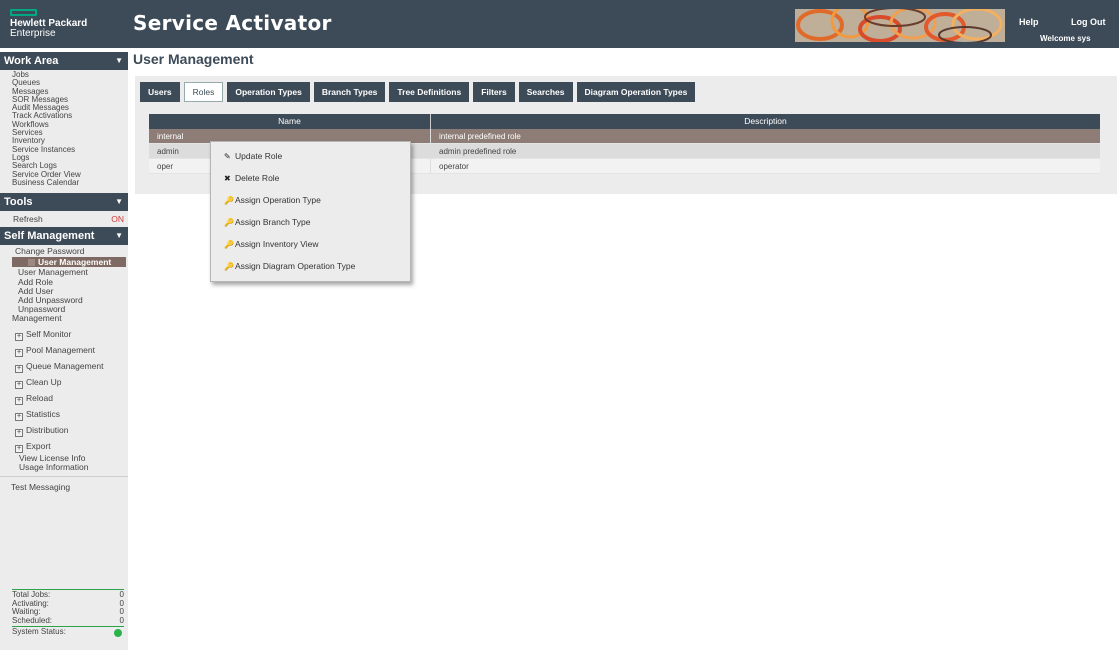 This screenshot has height=650, width=1119. Describe the element at coordinates (121, 620) in the screenshot. I see `stat-value: 0` at that location.